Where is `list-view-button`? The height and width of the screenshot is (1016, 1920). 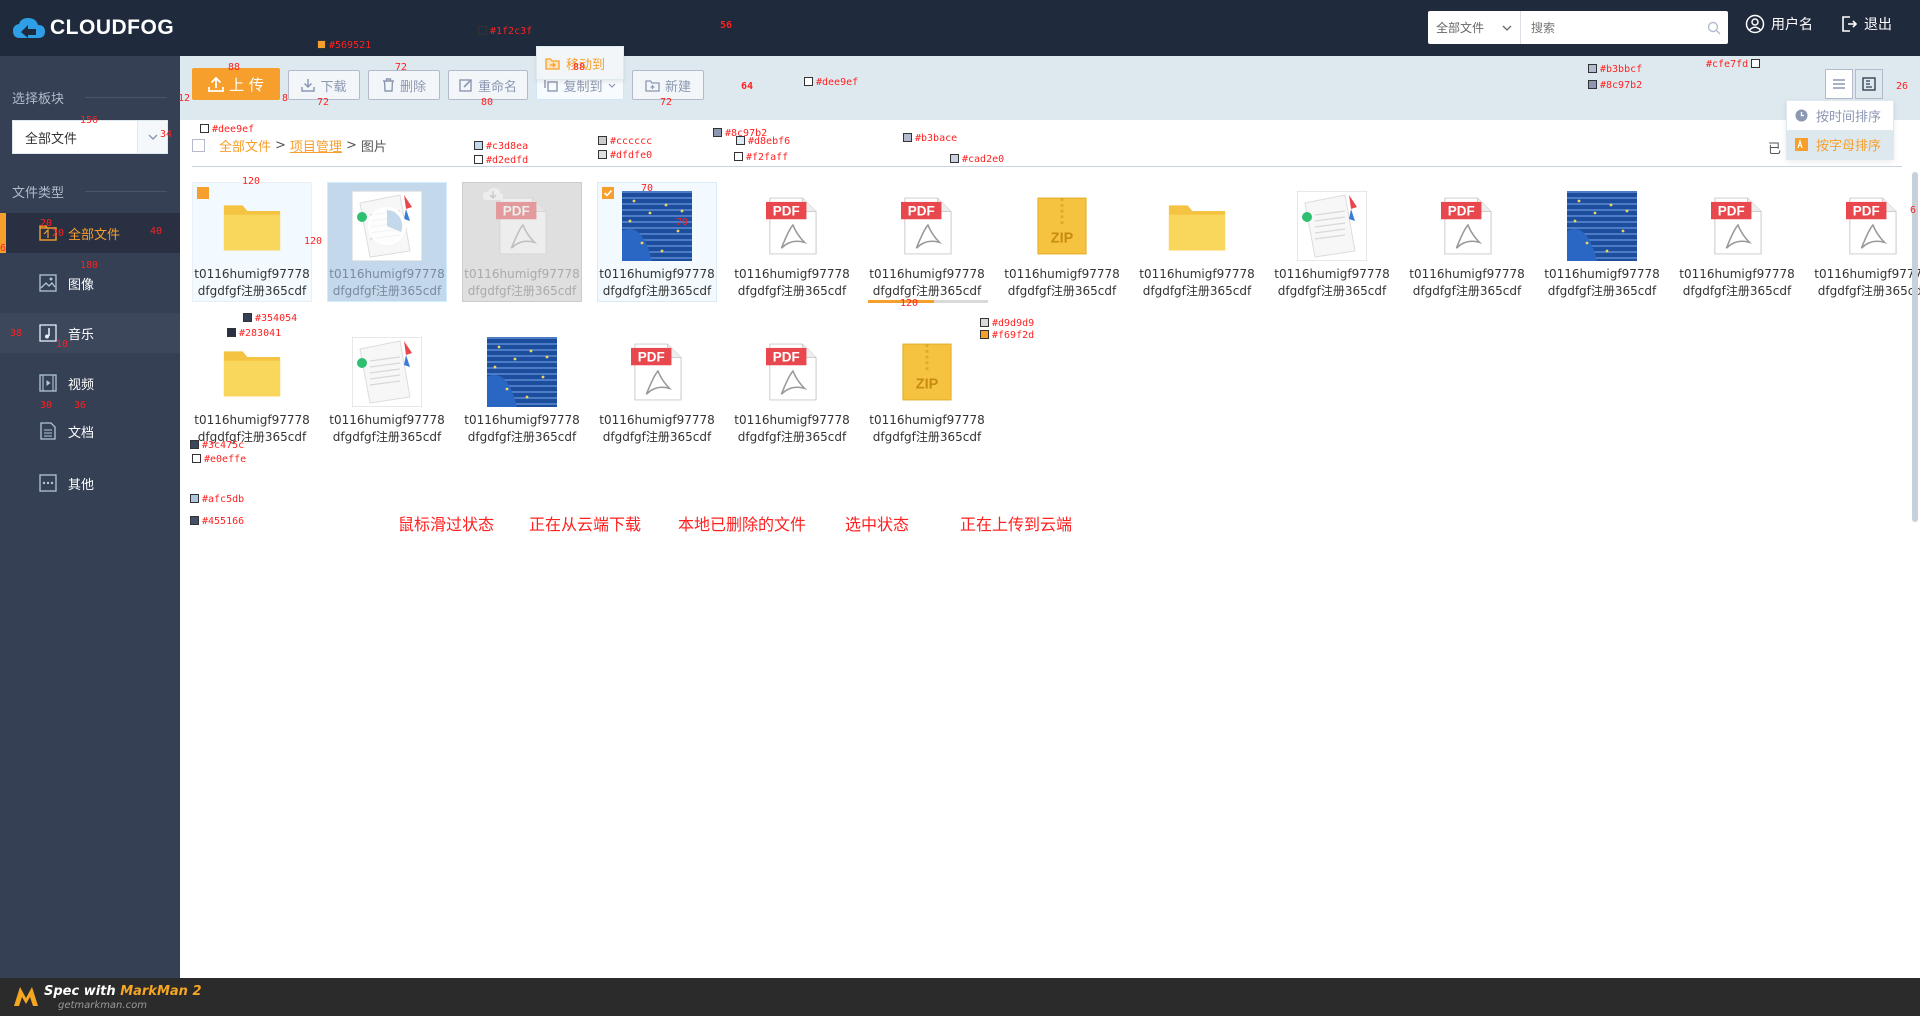
list-view-button is located at coordinates (1839, 84).